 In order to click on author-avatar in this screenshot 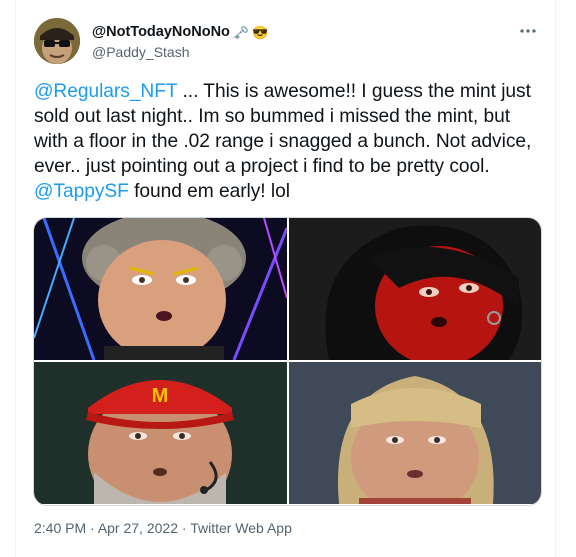, I will do `click(57, 41)`.